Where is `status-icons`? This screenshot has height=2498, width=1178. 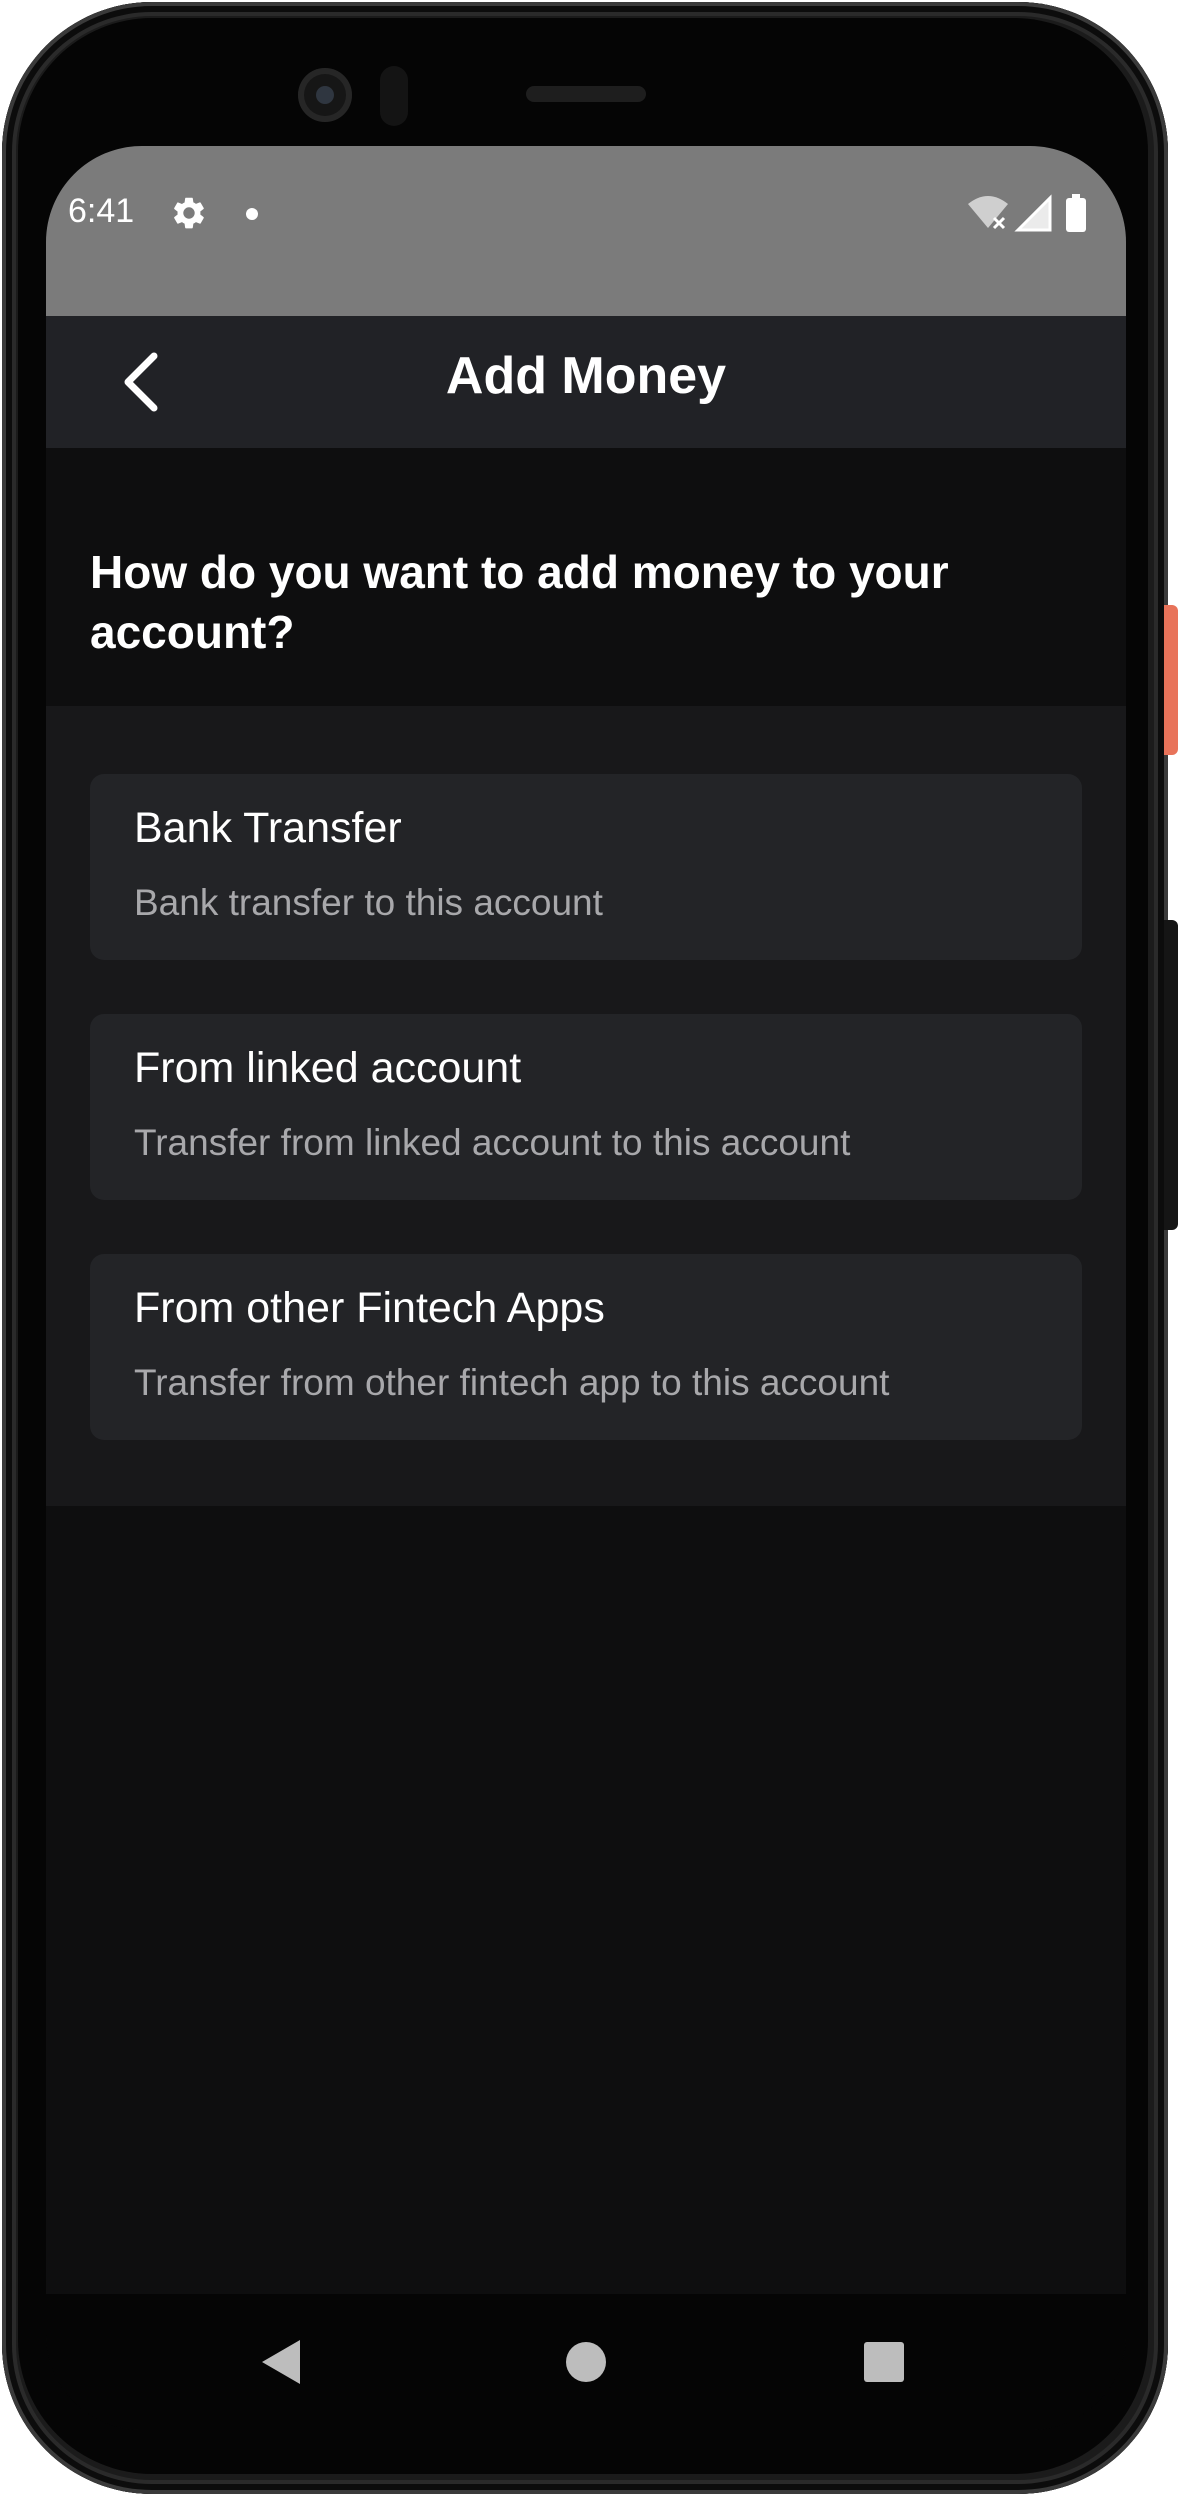
status-icons is located at coordinates (1027, 213).